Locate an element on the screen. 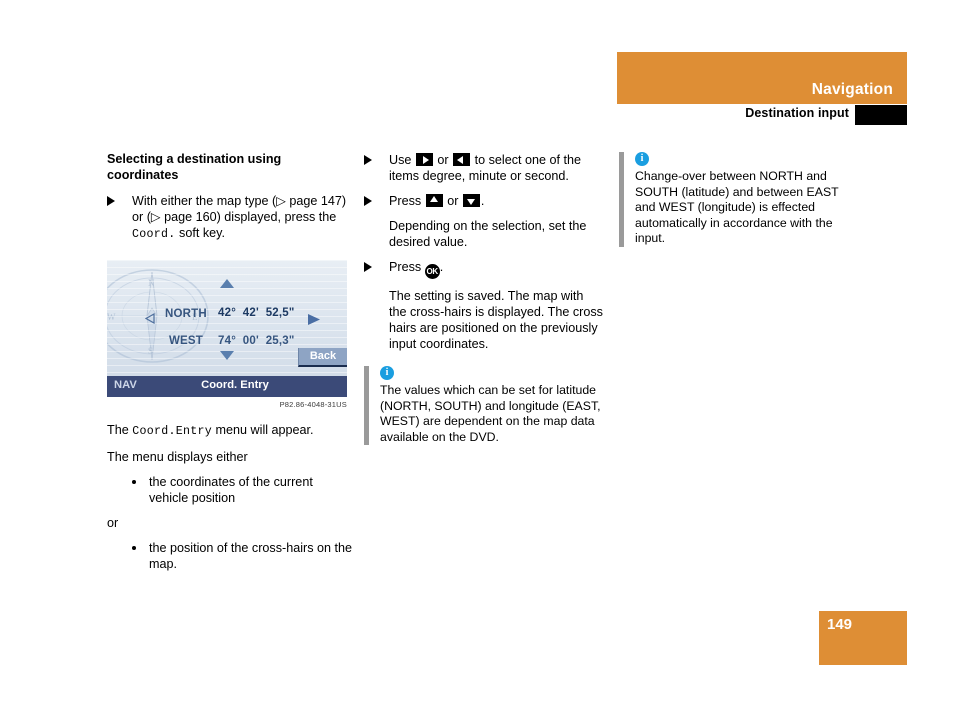 The height and width of the screenshot is (716, 954). menu-appear-text-a: The is located at coordinates (120, 430).